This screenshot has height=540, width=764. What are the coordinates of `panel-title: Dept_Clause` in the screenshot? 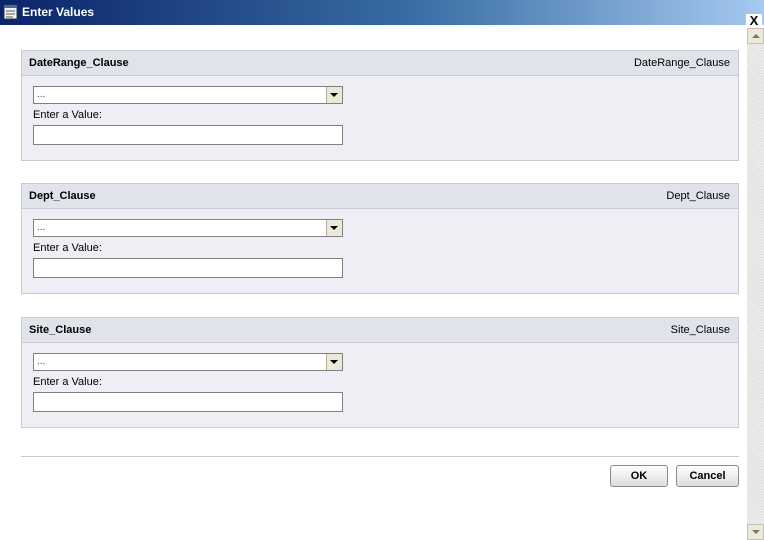 It's located at (62, 196).